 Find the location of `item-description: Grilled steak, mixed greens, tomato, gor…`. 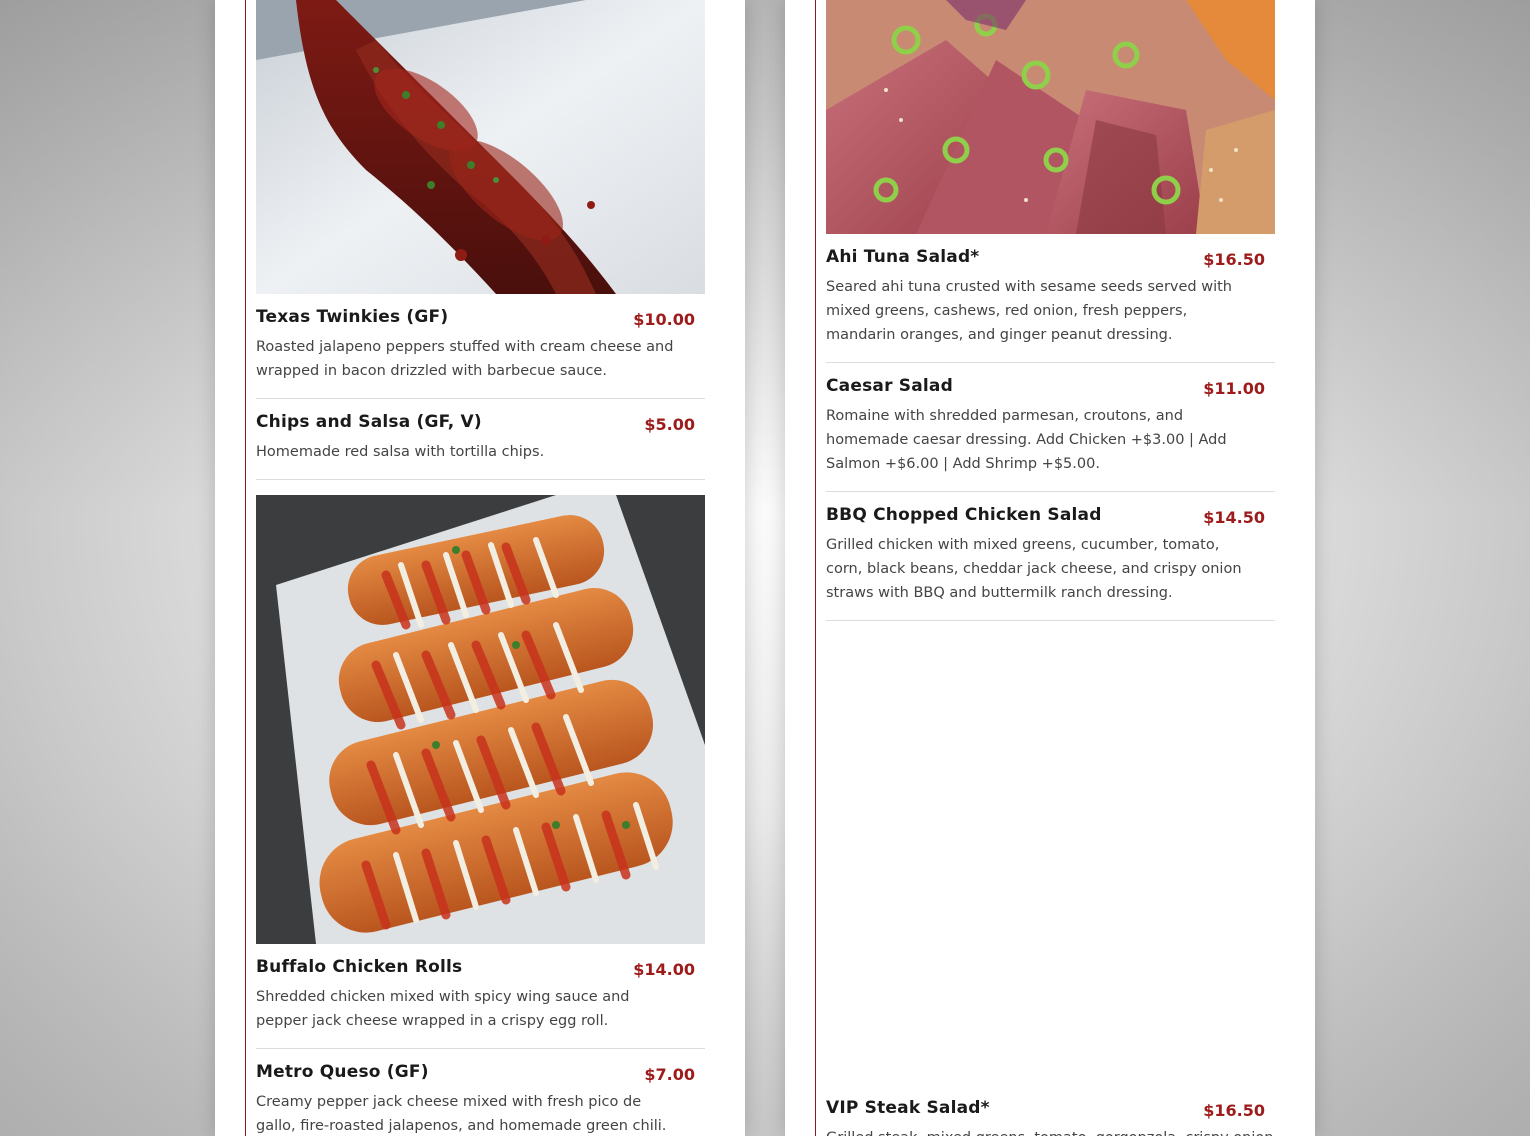

item-description: Grilled steak, mixed greens, tomato, gor… is located at coordinates (1049, 1131).